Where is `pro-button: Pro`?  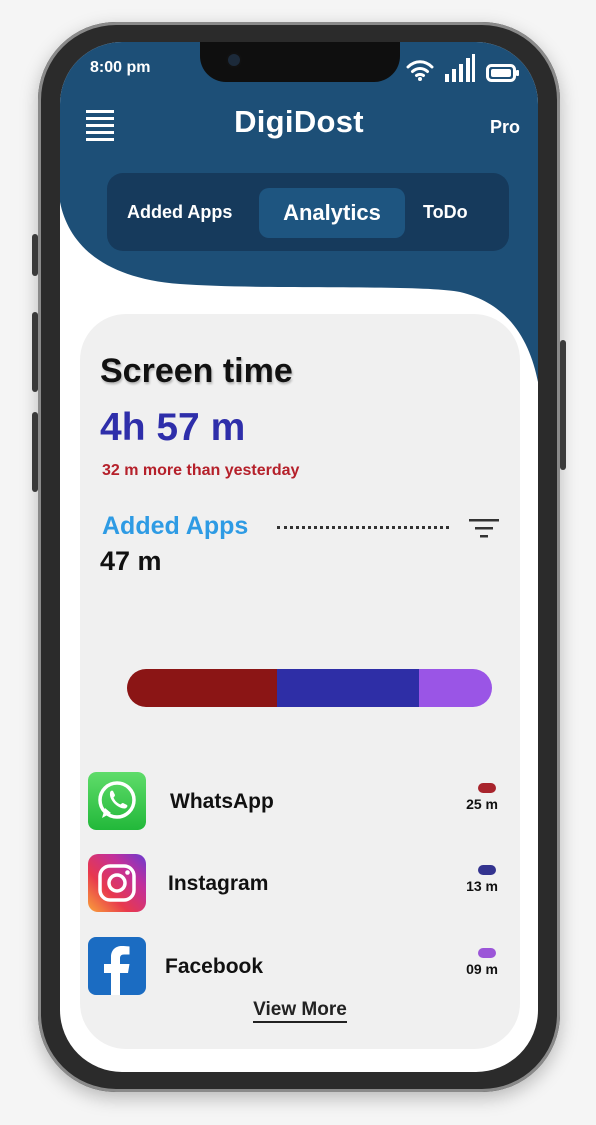 pro-button: Pro is located at coordinates (505, 127).